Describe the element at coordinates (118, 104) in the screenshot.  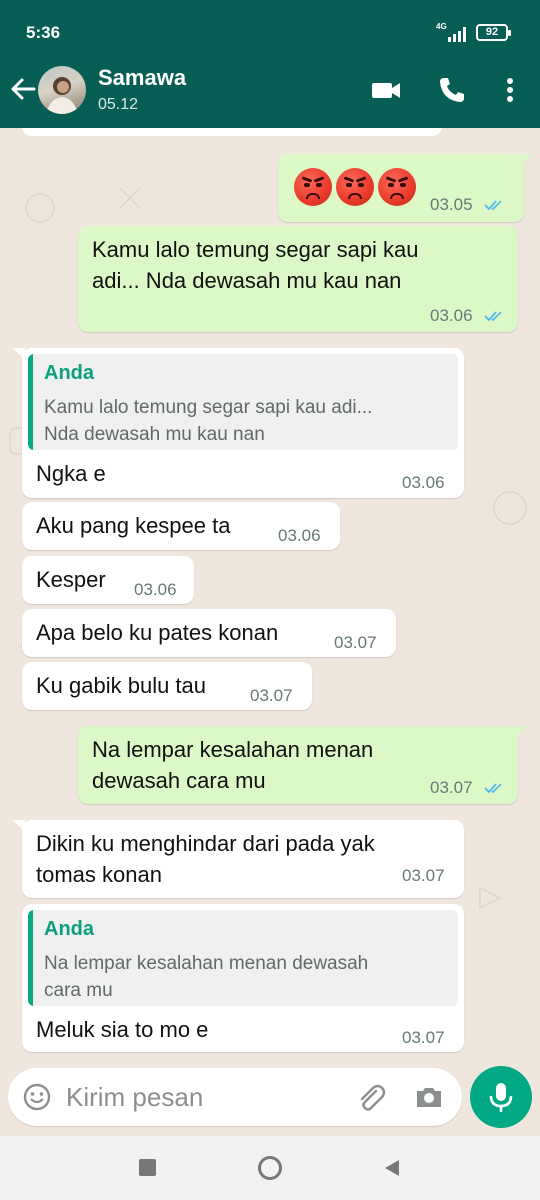
I see `contact-subtitle: 05.12` at that location.